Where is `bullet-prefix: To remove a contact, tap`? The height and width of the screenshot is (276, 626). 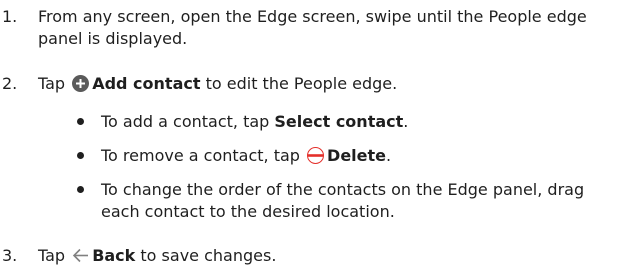 bullet-prefix: To remove a contact, tap is located at coordinates (200, 155).